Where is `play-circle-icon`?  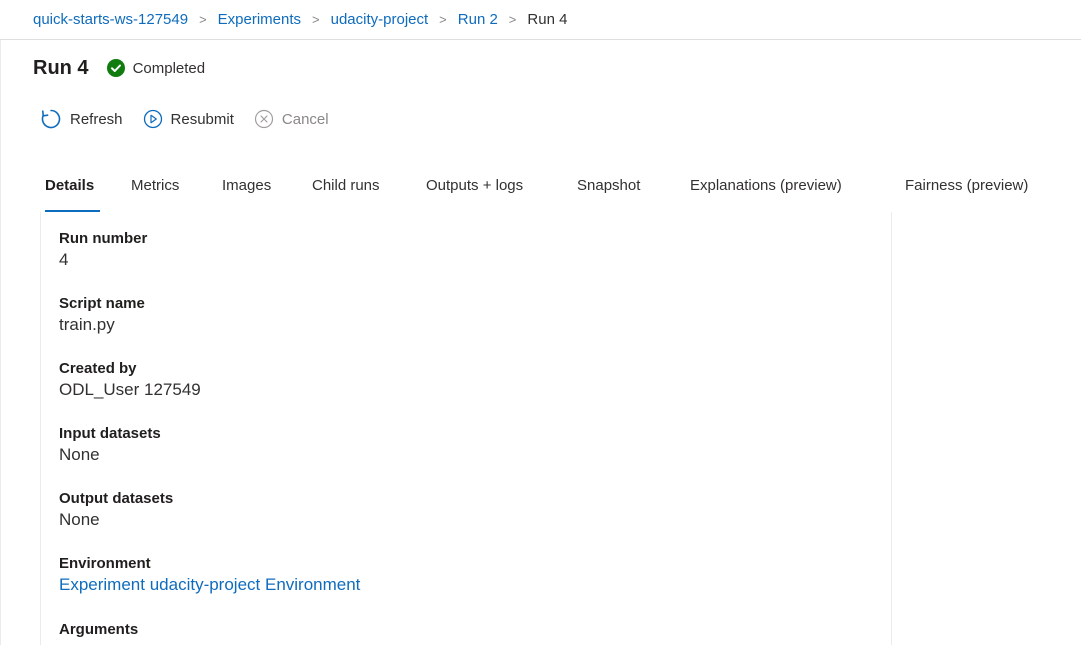
play-circle-icon is located at coordinates (152, 119).